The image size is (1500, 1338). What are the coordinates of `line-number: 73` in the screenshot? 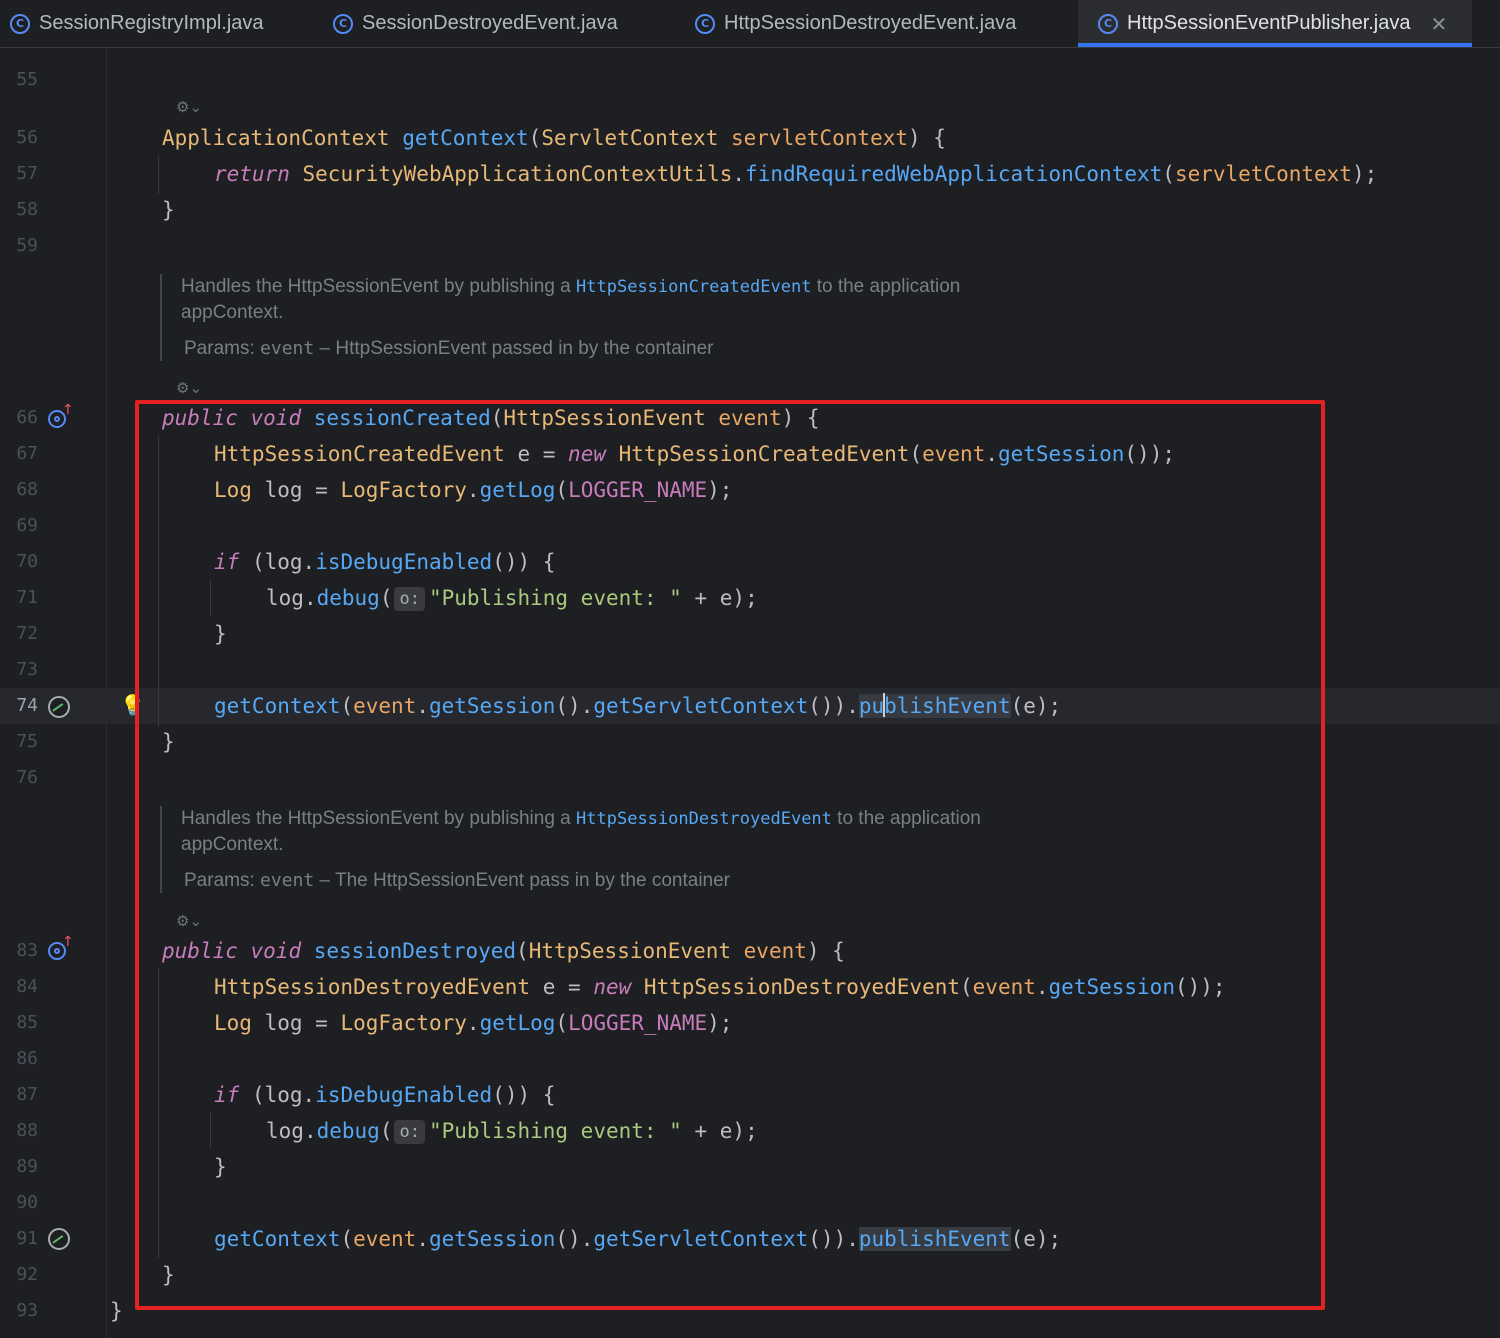 It's located at (27, 669).